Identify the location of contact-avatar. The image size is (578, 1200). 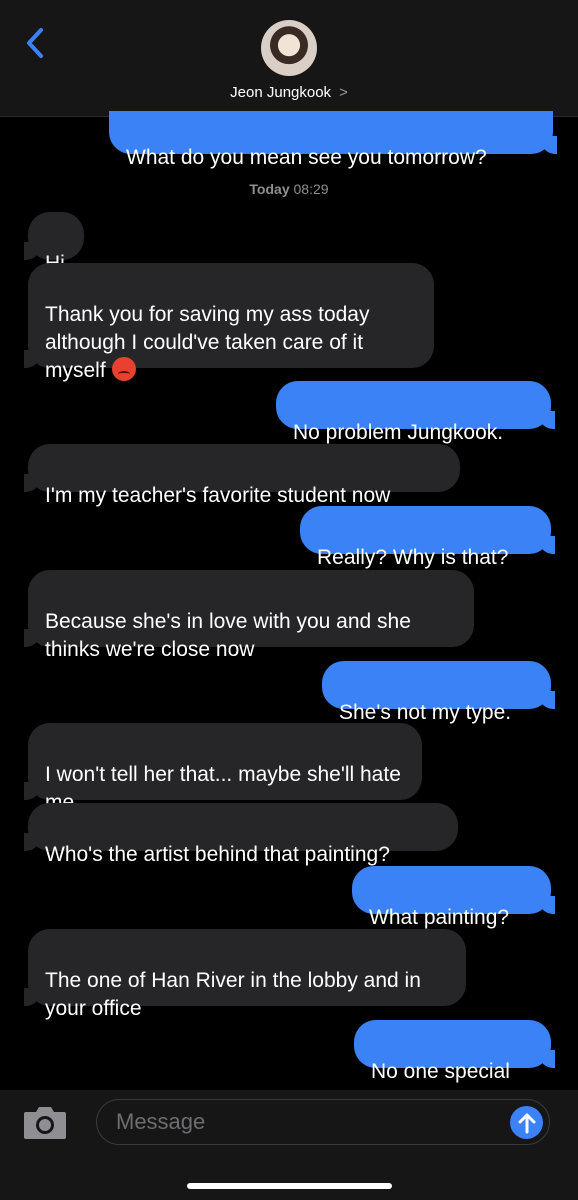
(289, 48).